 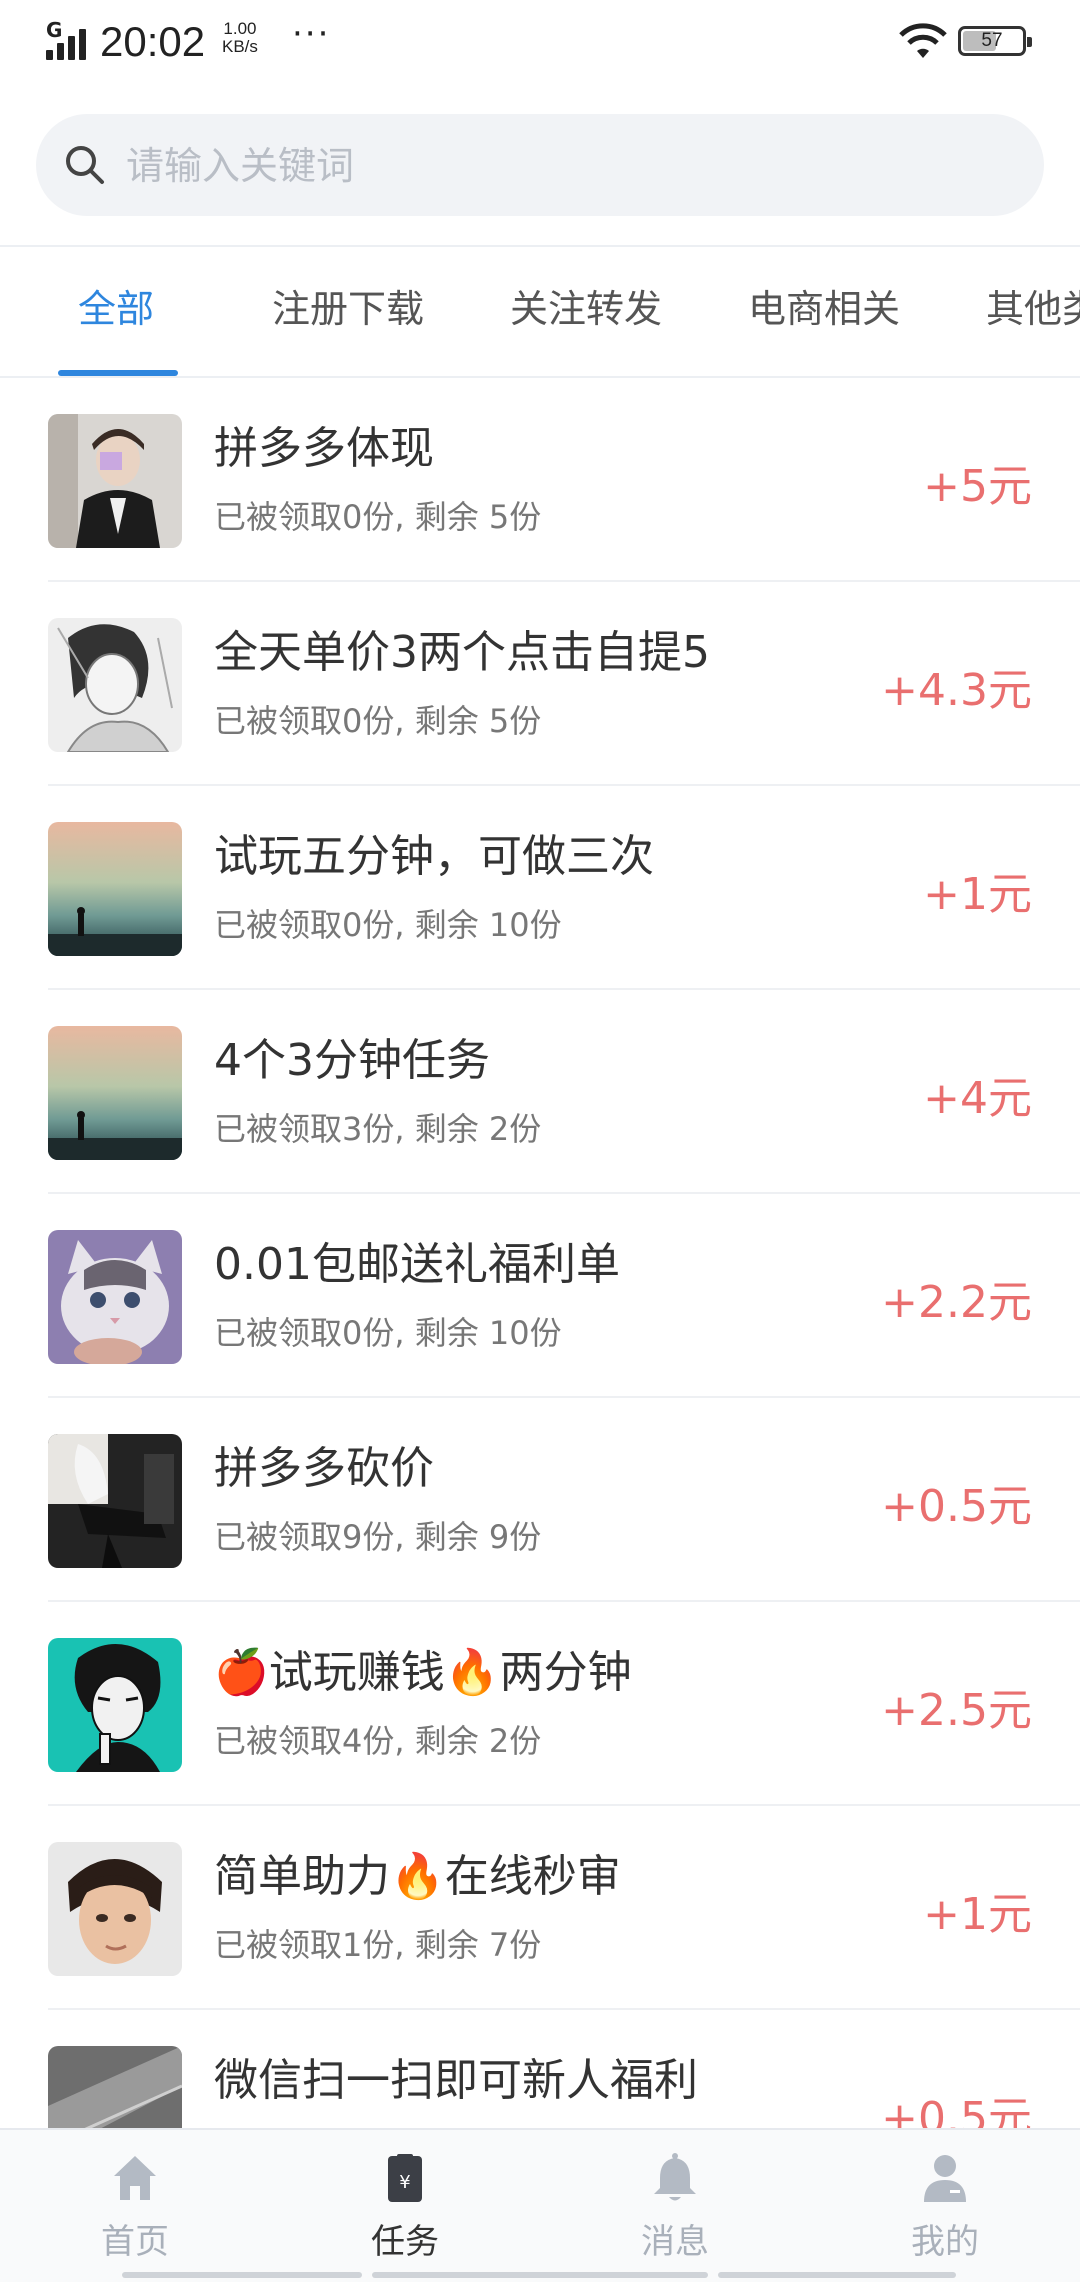 What do you see at coordinates (540, 1296) in the screenshot?
I see `task-row: 0.01包邮送礼福利单 已被领取0份, 剩余 10份 +2.2元` at bounding box center [540, 1296].